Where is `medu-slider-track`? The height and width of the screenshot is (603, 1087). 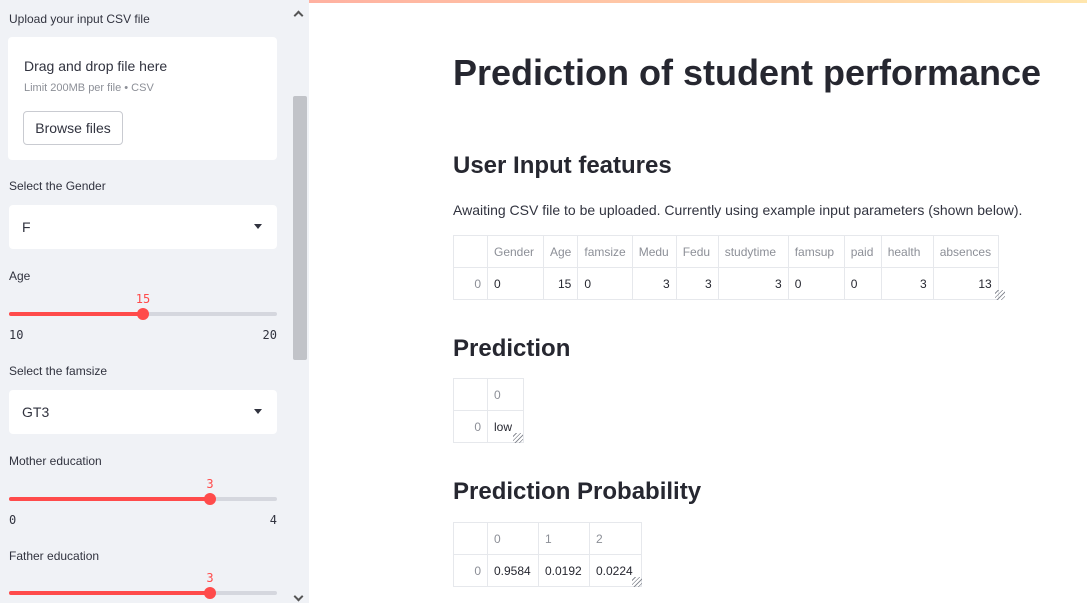
medu-slider-track is located at coordinates (143, 499).